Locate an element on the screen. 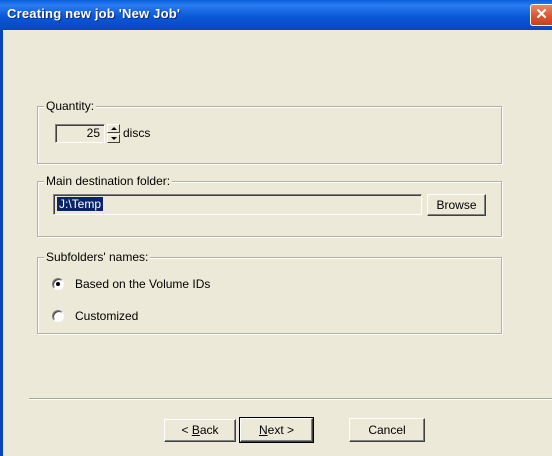 The height and width of the screenshot is (456, 552). radio-button-checked is located at coordinates (58, 284).